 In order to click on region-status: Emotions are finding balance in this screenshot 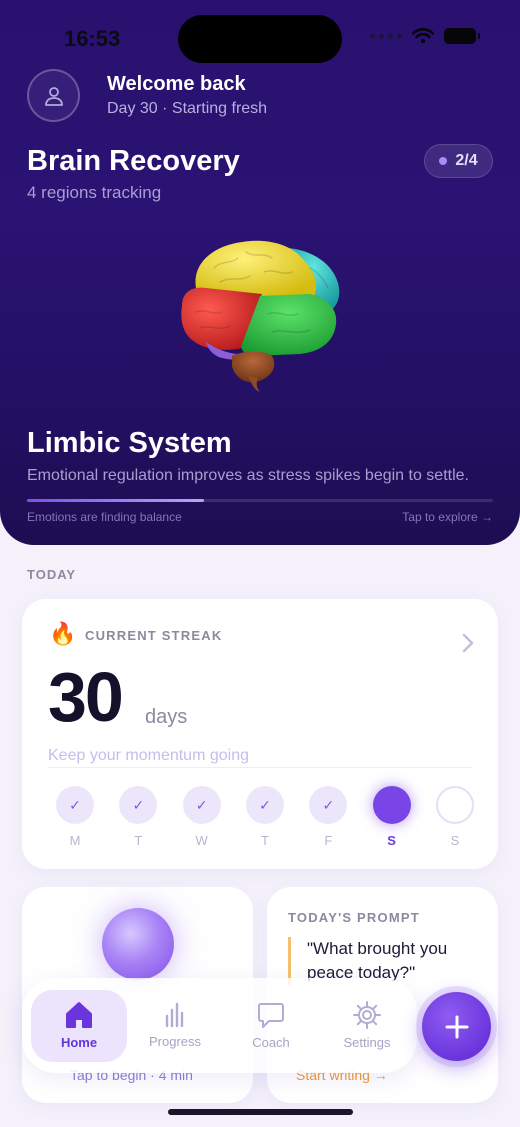, I will do `click(104, 517)`.